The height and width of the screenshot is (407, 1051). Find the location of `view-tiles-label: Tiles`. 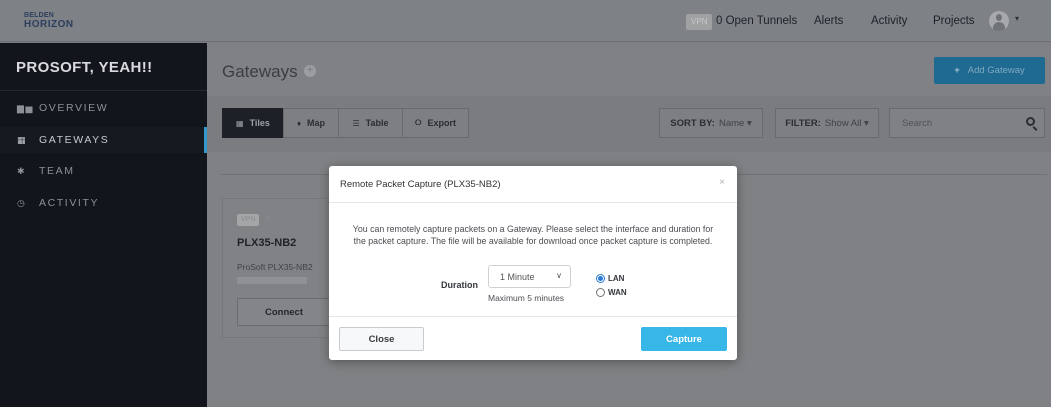

view-tiles-label: Tiles is located at coordinates (259, 123).